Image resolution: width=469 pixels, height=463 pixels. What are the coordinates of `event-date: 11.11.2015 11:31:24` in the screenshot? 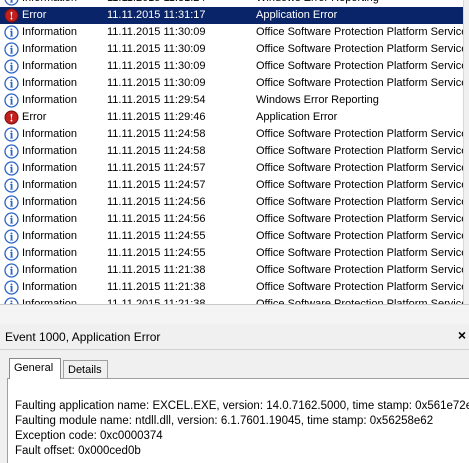 It's located at (156, 3).